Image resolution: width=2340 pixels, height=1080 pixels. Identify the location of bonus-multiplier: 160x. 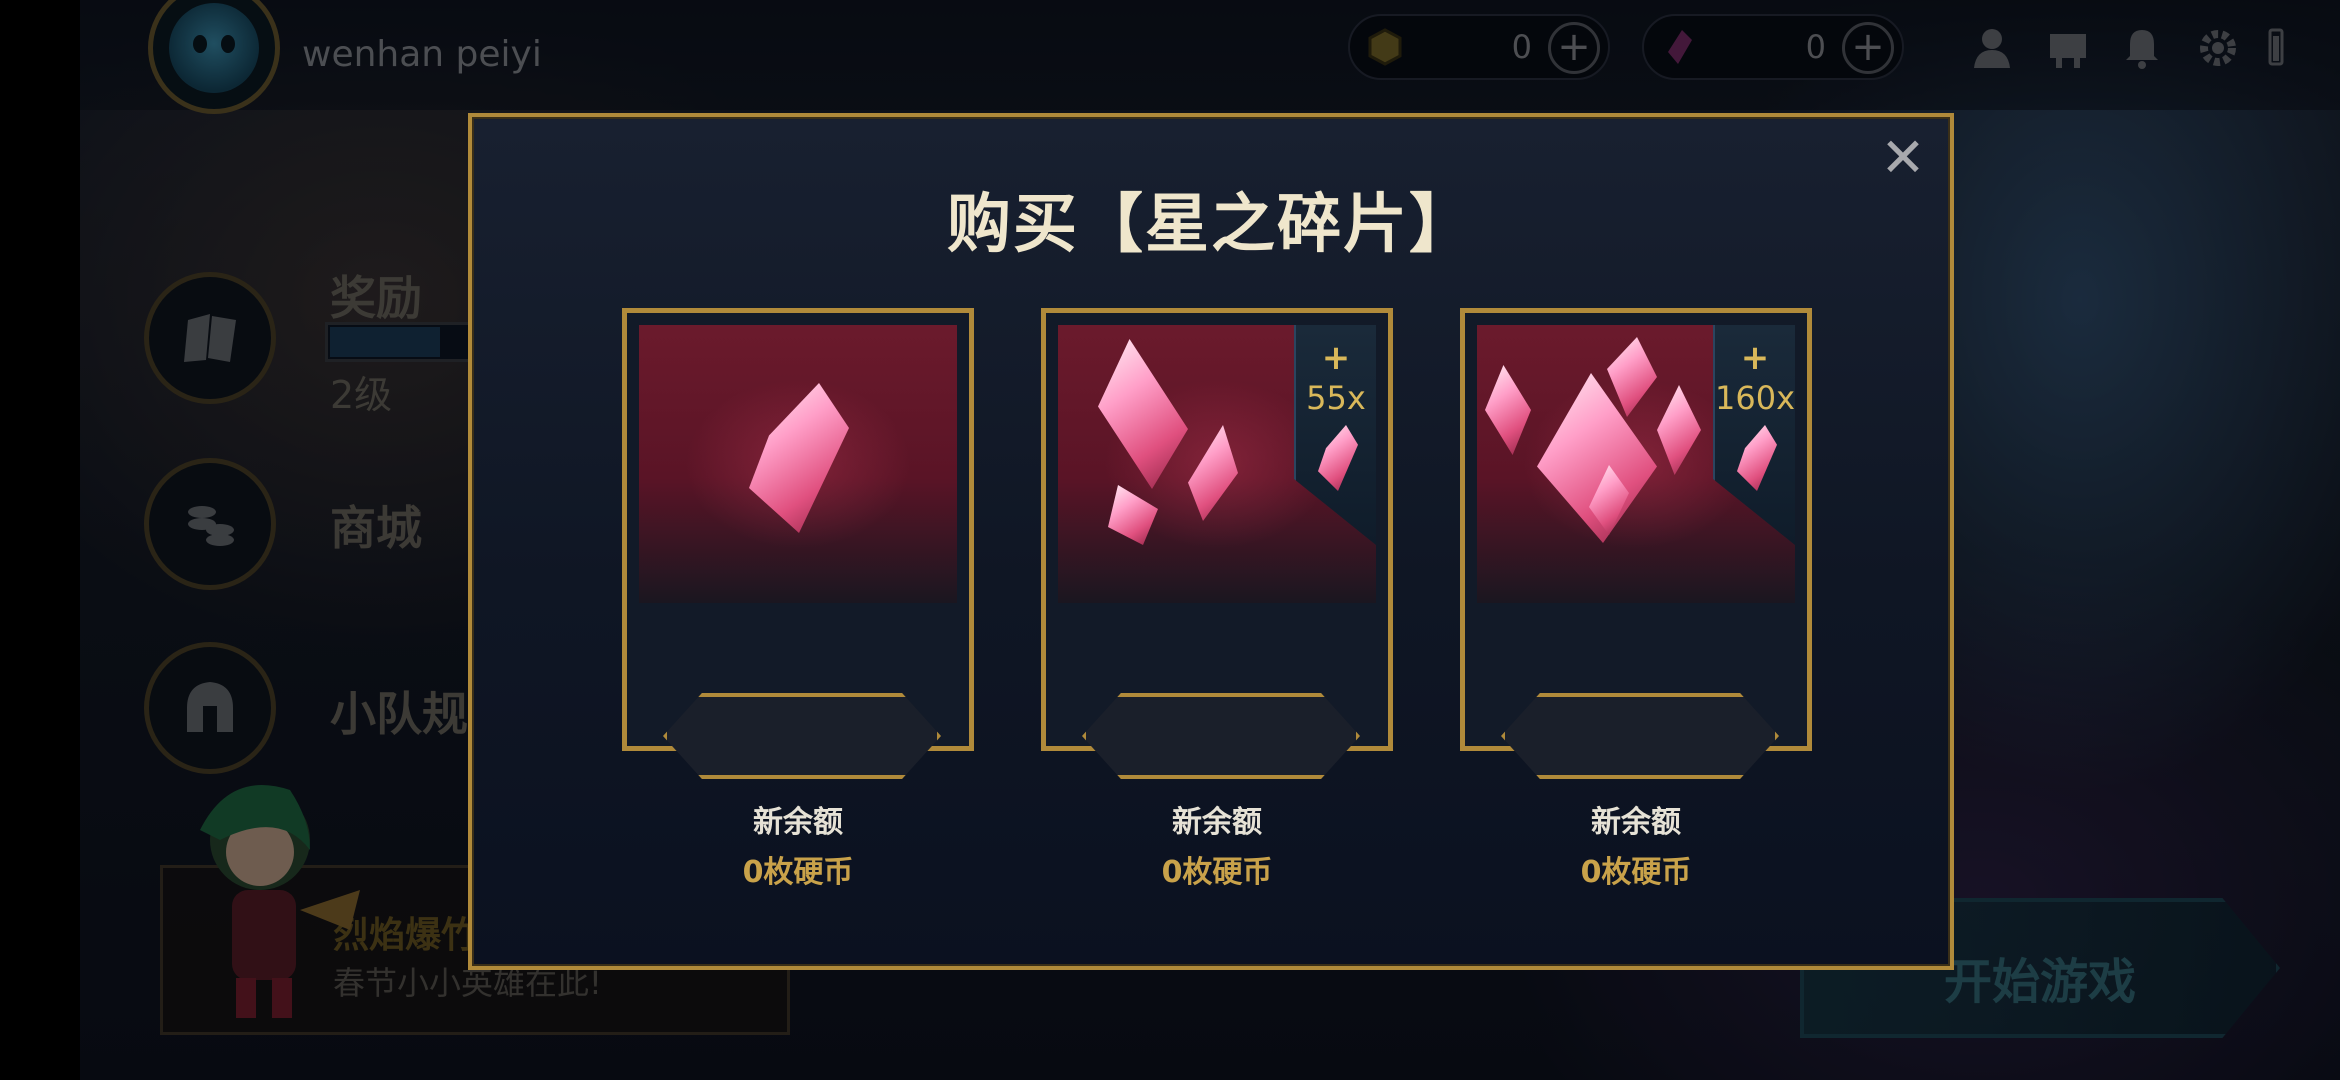
(1755, 398).